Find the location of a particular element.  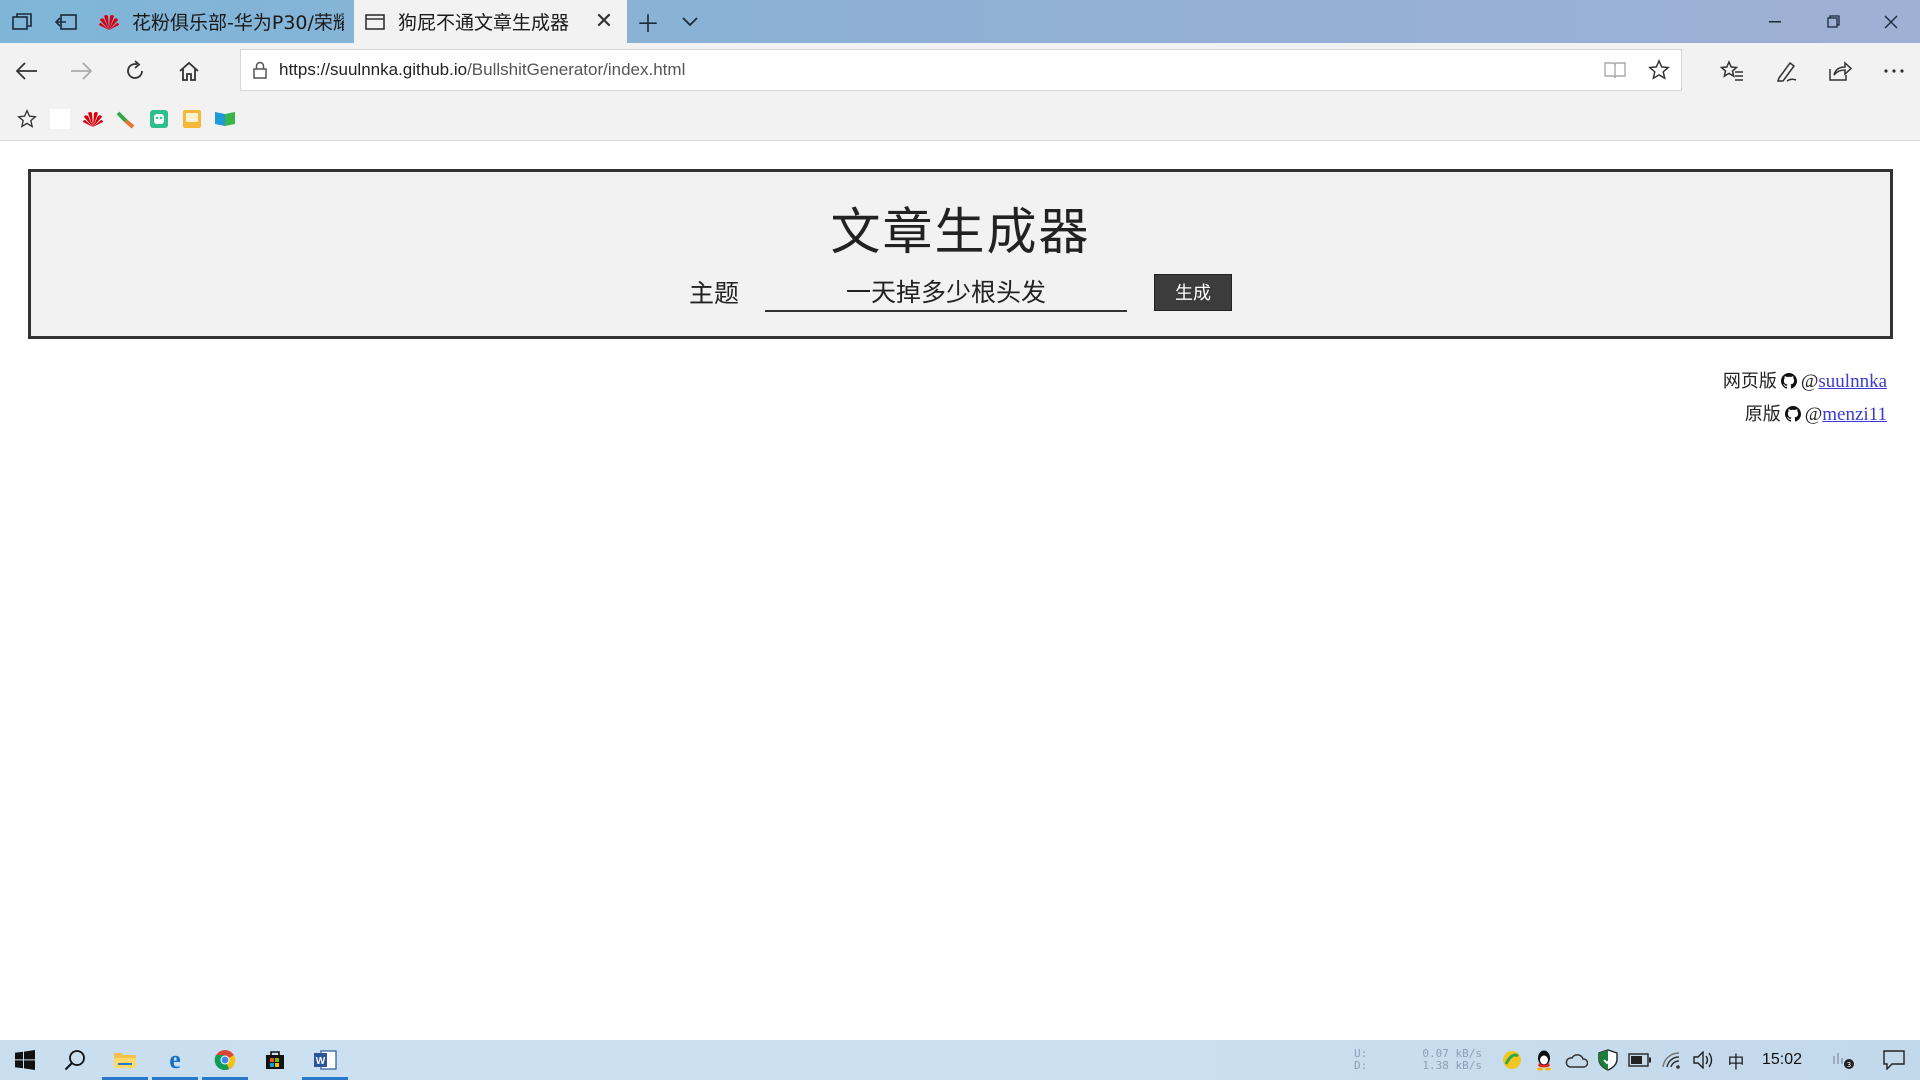

edge-browser-icon: e is located at coordinates (175, 1060).